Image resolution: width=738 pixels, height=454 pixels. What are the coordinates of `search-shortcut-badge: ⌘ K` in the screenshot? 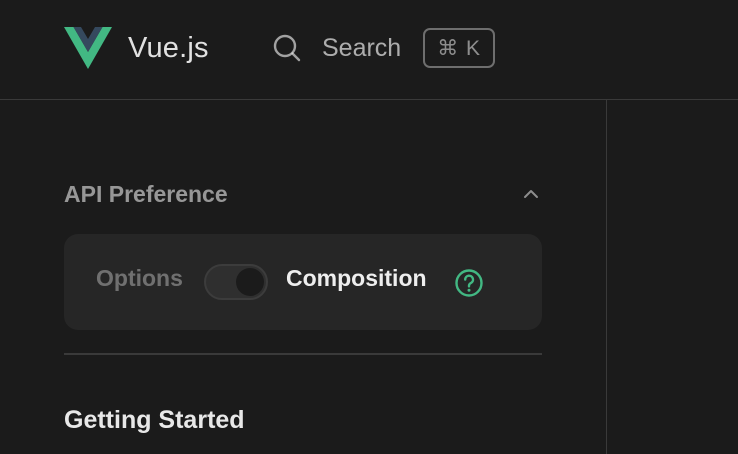 It's located at (459, 48).